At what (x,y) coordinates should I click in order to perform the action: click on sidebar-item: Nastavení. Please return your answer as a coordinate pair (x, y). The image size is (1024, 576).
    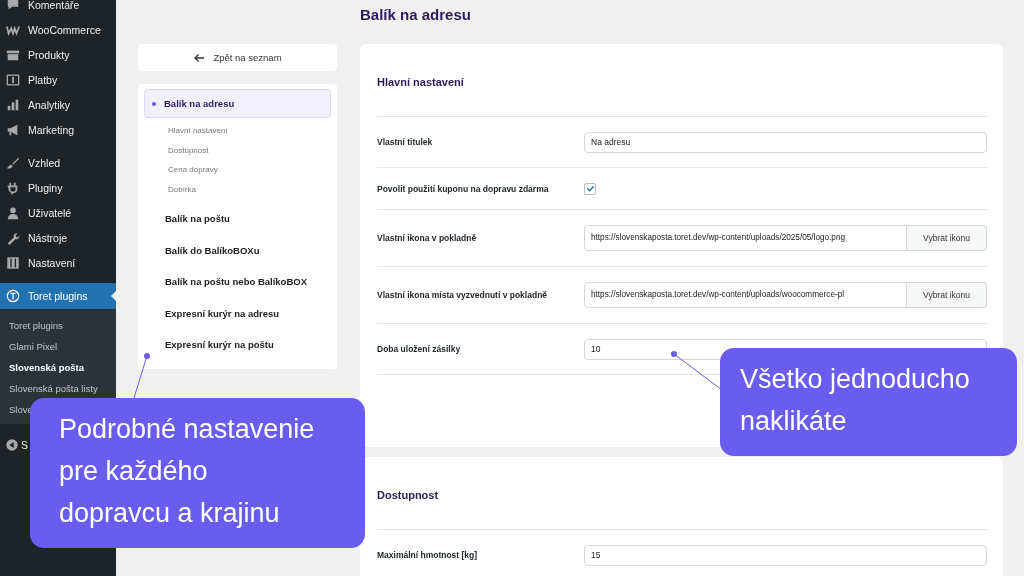
    Looking at the image, I should click on (40, 262).